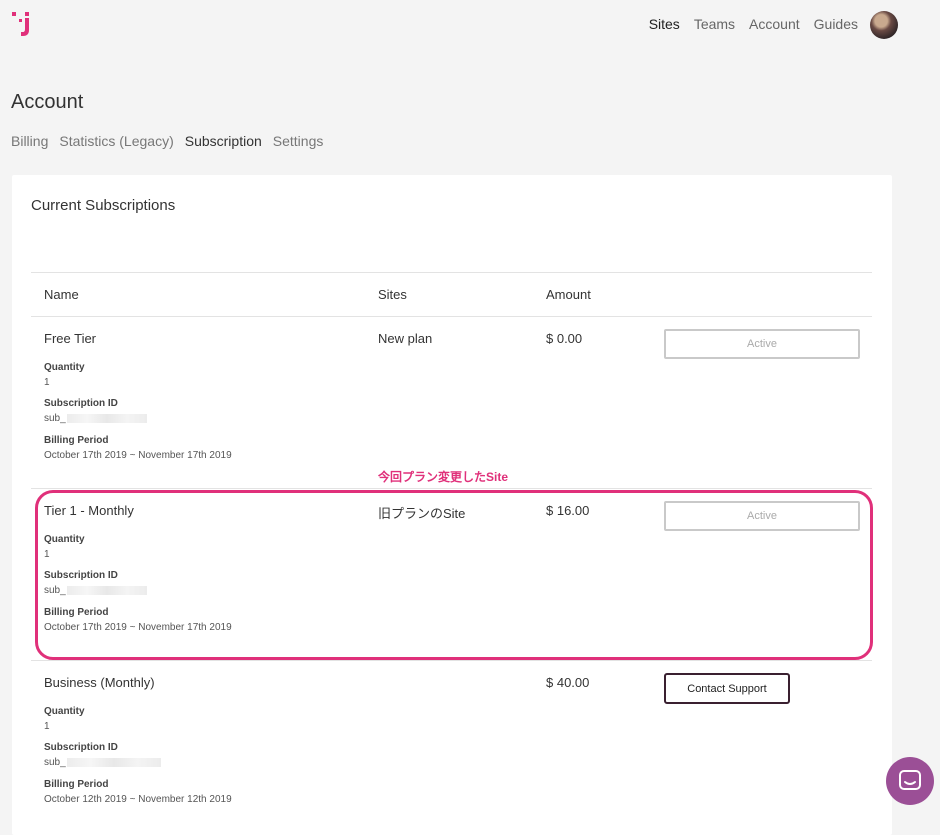  Describe the element at coordinates (774, 24) in the screenshot. I see `nav-account: Account` at that location.